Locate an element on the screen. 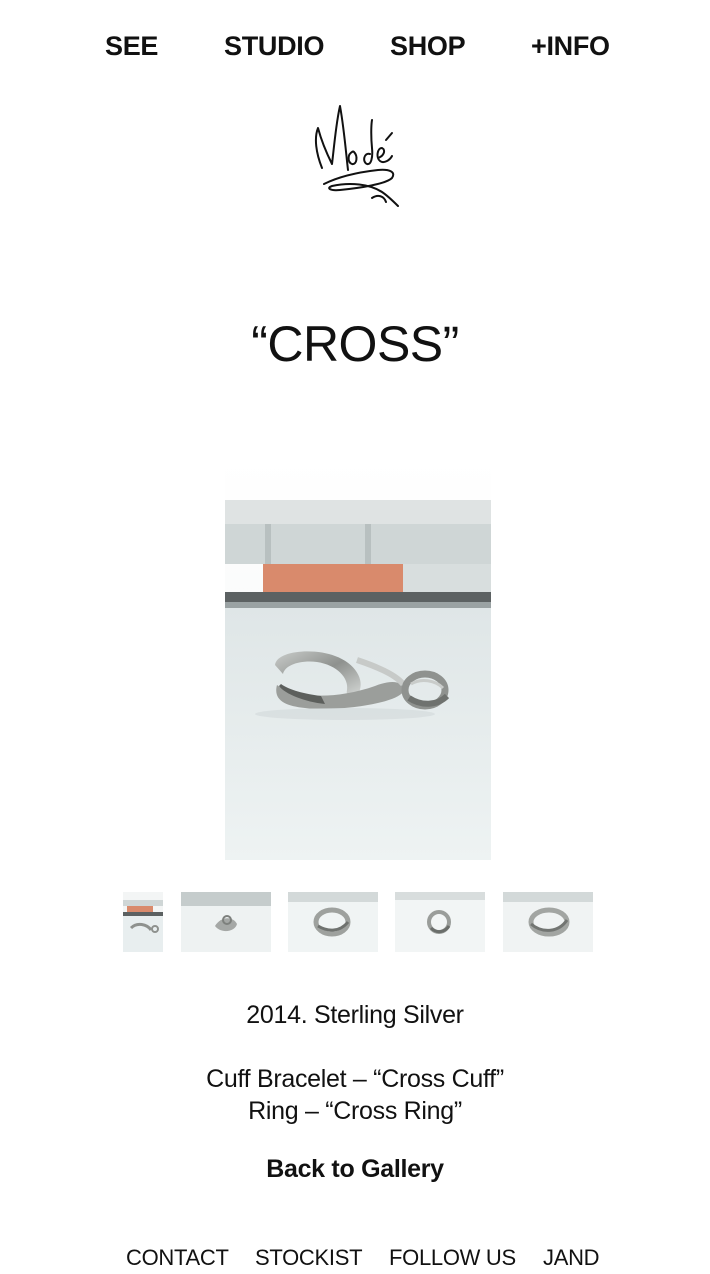 The height and width of the screenshot is (1274, 710). nav-studio-link: STUDIO is located at coordinates (274, 46).